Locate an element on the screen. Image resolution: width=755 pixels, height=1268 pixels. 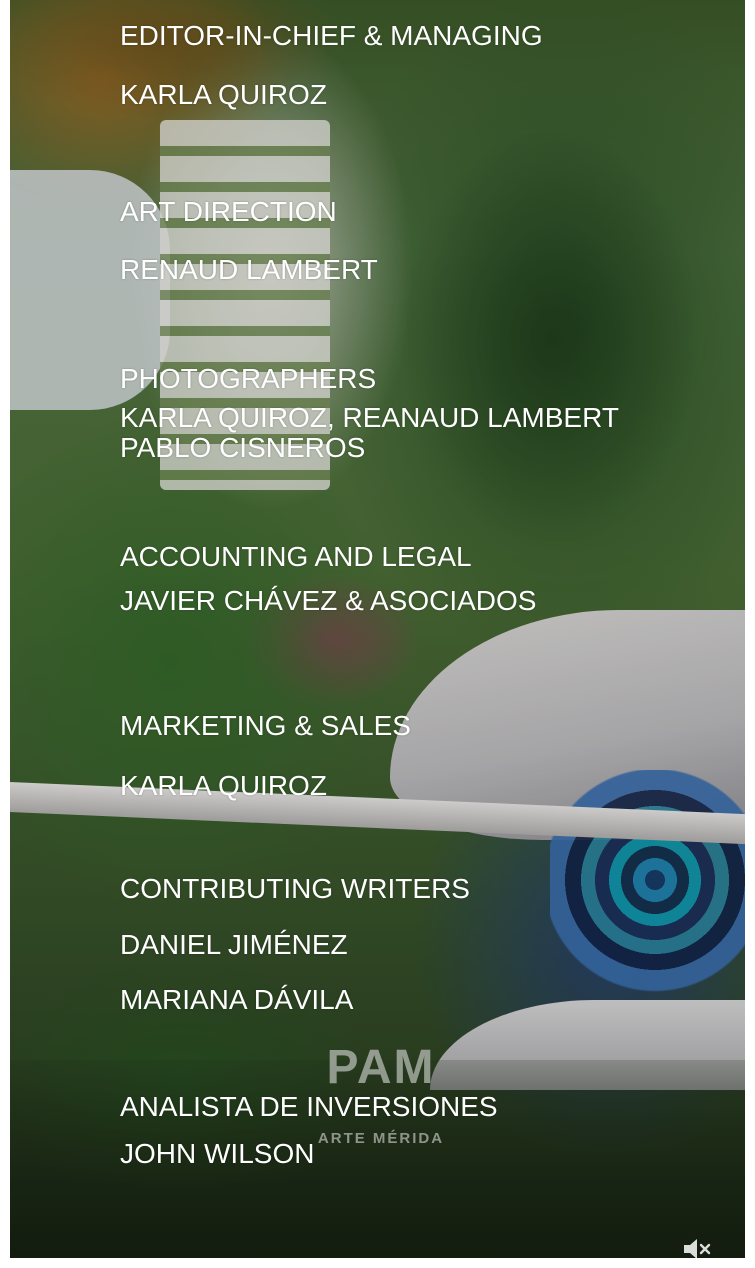
mute-button is located at coordinates (697, 1249).